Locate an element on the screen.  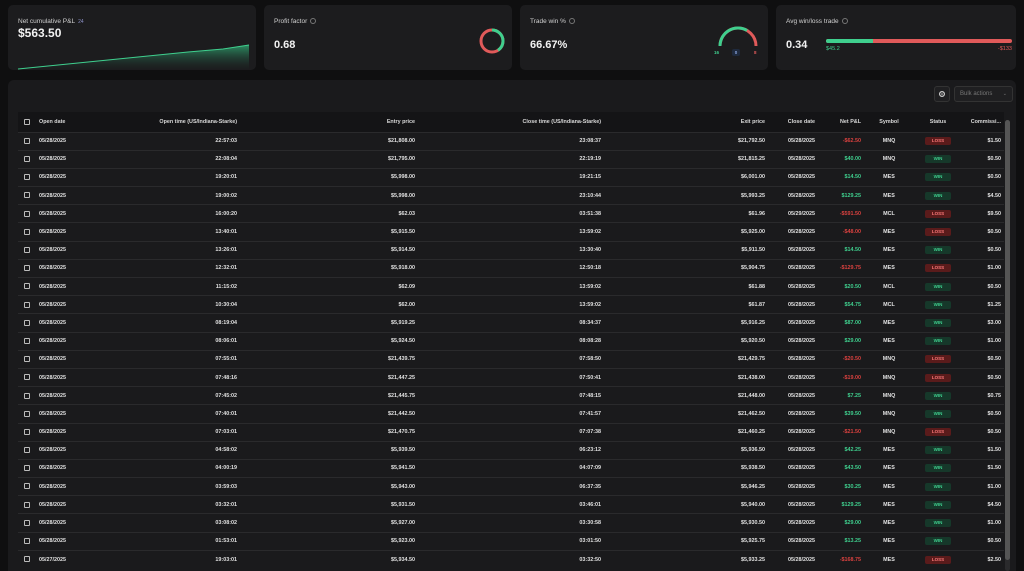
entry-price-cell: $21,439.75 is located at coordinates (401, 359).